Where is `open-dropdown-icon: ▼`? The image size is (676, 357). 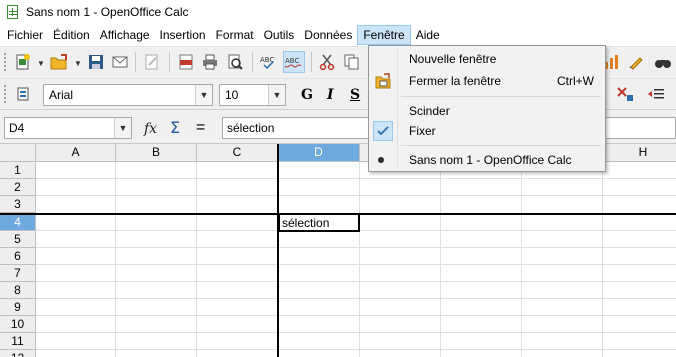 open-dropdown-icon: ▼ is located at coordinates (78, 63).